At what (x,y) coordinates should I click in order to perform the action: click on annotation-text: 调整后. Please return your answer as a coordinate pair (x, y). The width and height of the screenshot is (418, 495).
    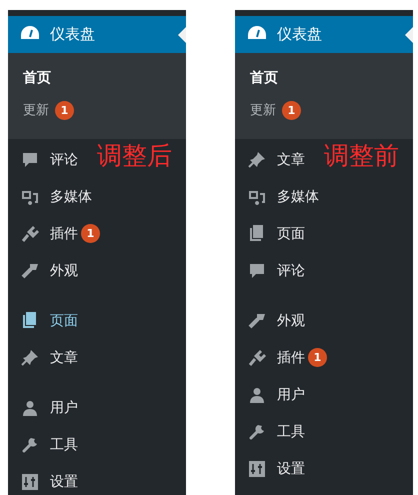
    Looking at the image, I should click on (134, 156).